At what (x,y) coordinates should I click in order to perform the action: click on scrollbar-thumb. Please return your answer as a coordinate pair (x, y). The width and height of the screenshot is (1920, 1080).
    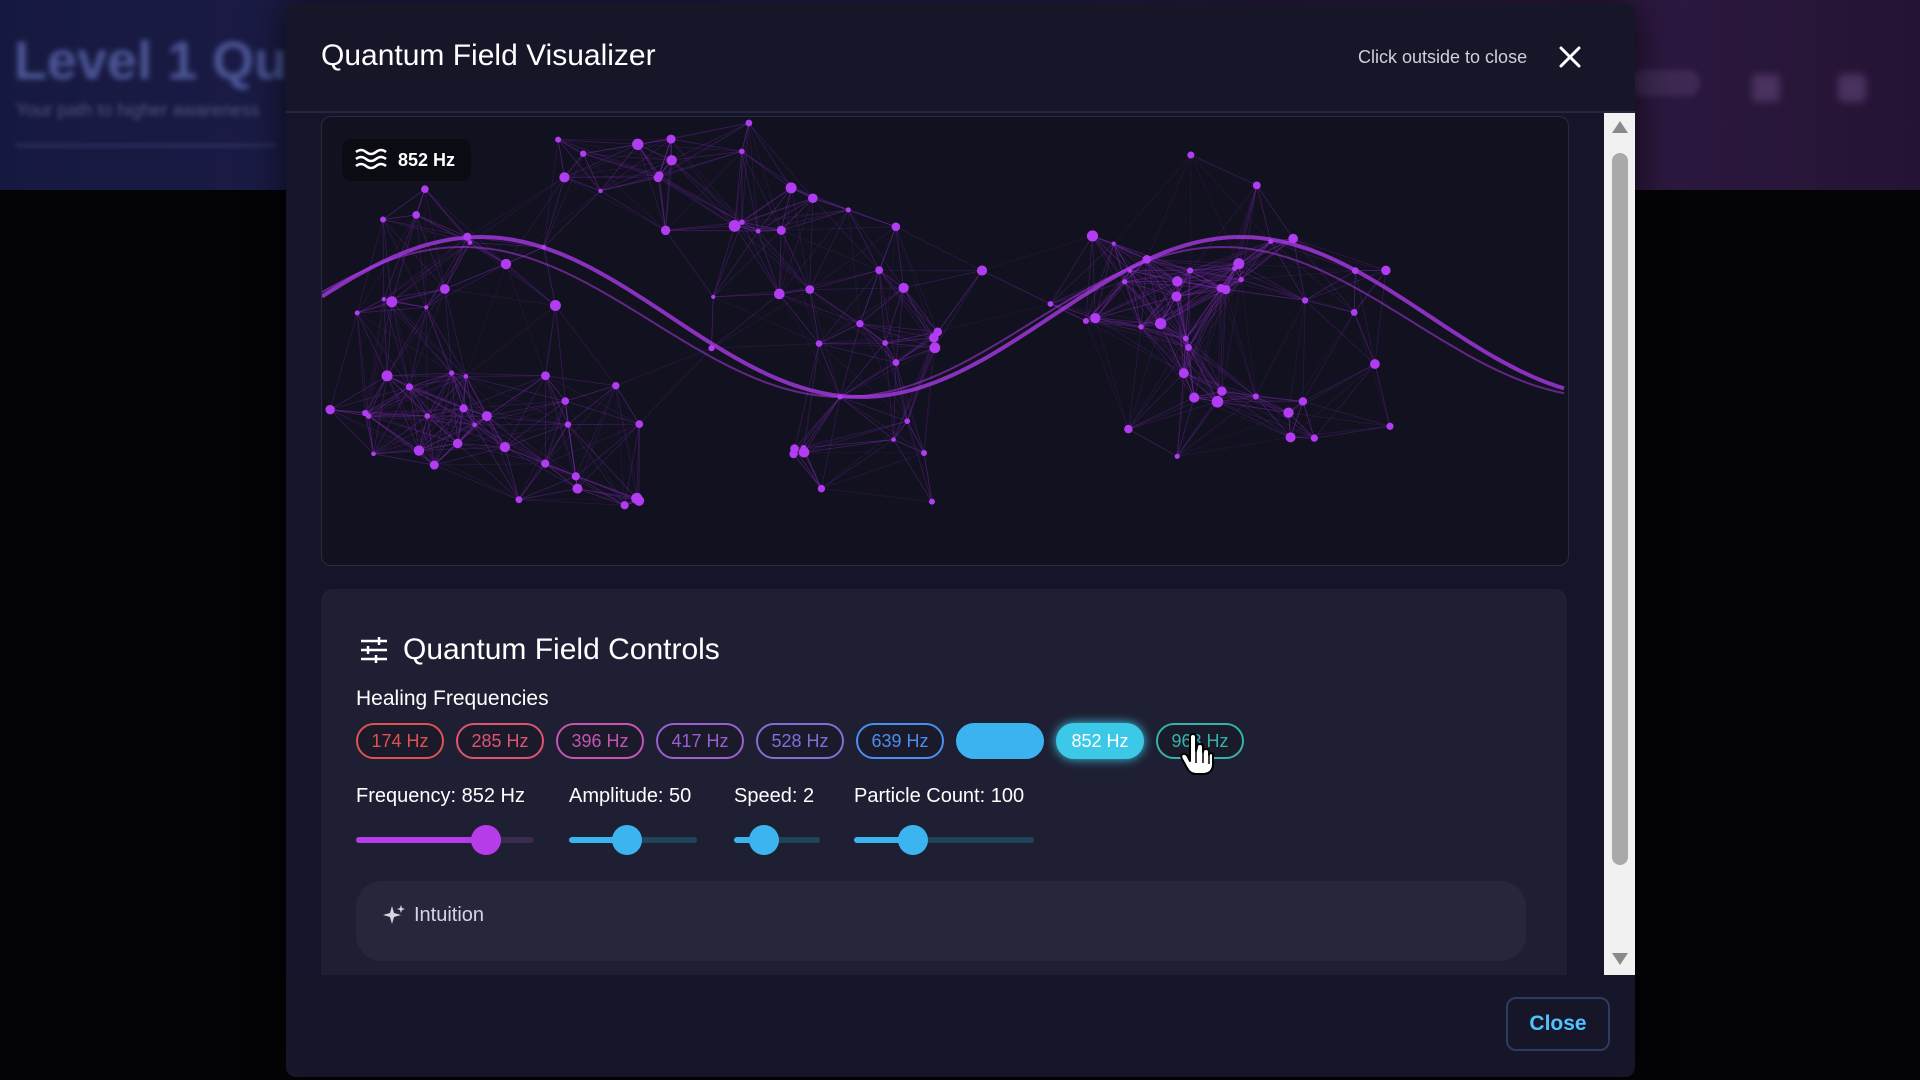
    Looking at the image, I should click on (1620, 509).